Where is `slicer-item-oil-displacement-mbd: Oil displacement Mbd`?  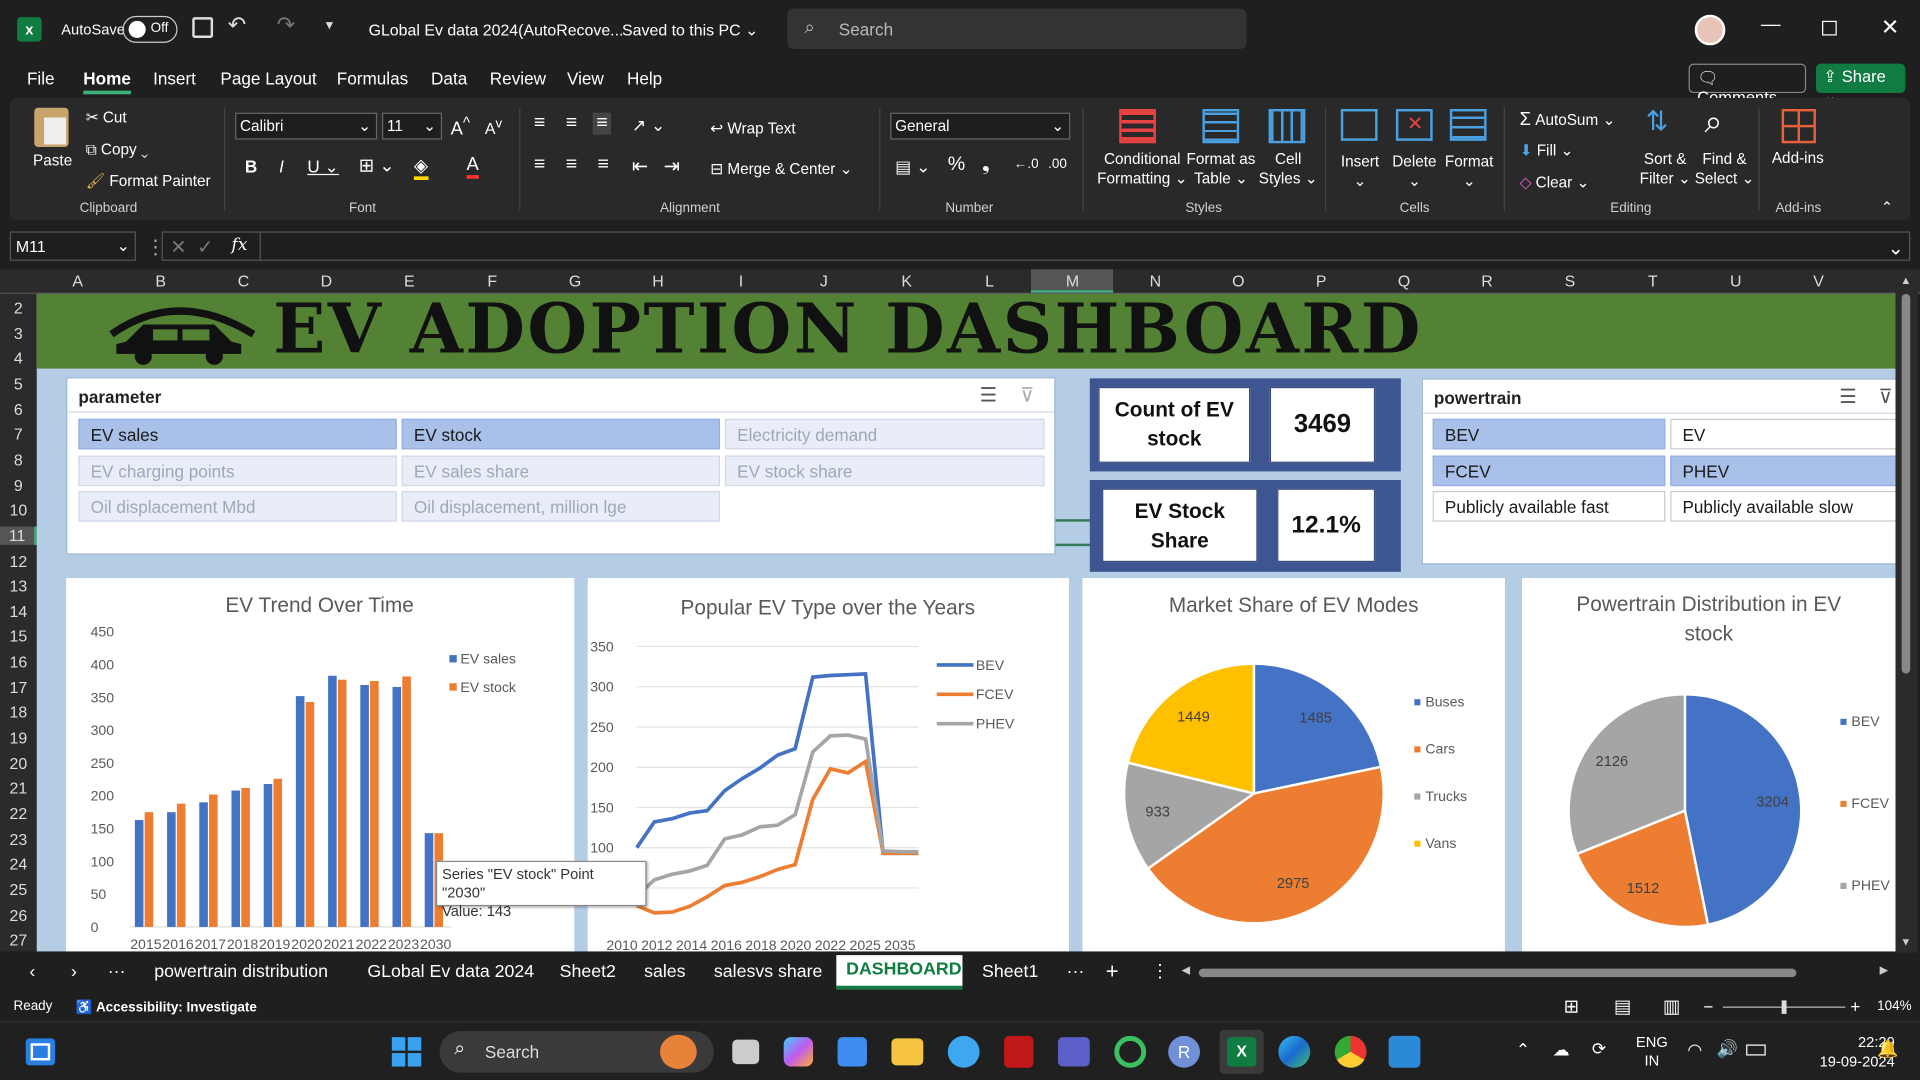
slicer-item-oil-displacement-mbd: Oil displacement Mbd is located at coordinates (237, 506).